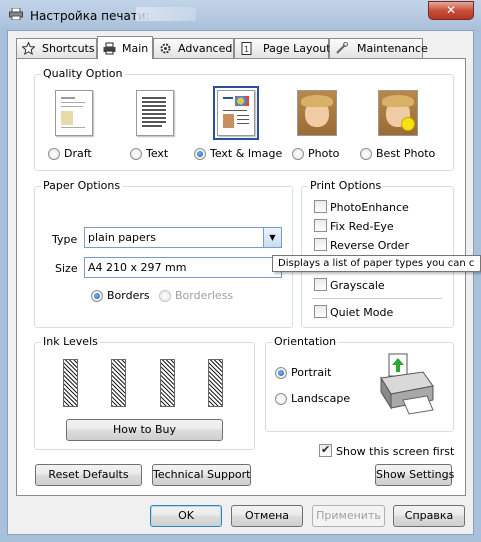 This screenshot has width=481, height=542. Describe the element at coordinates (395, 451) in the screenshot. I see `show-screen-first-label: Show this screen first` at that location.